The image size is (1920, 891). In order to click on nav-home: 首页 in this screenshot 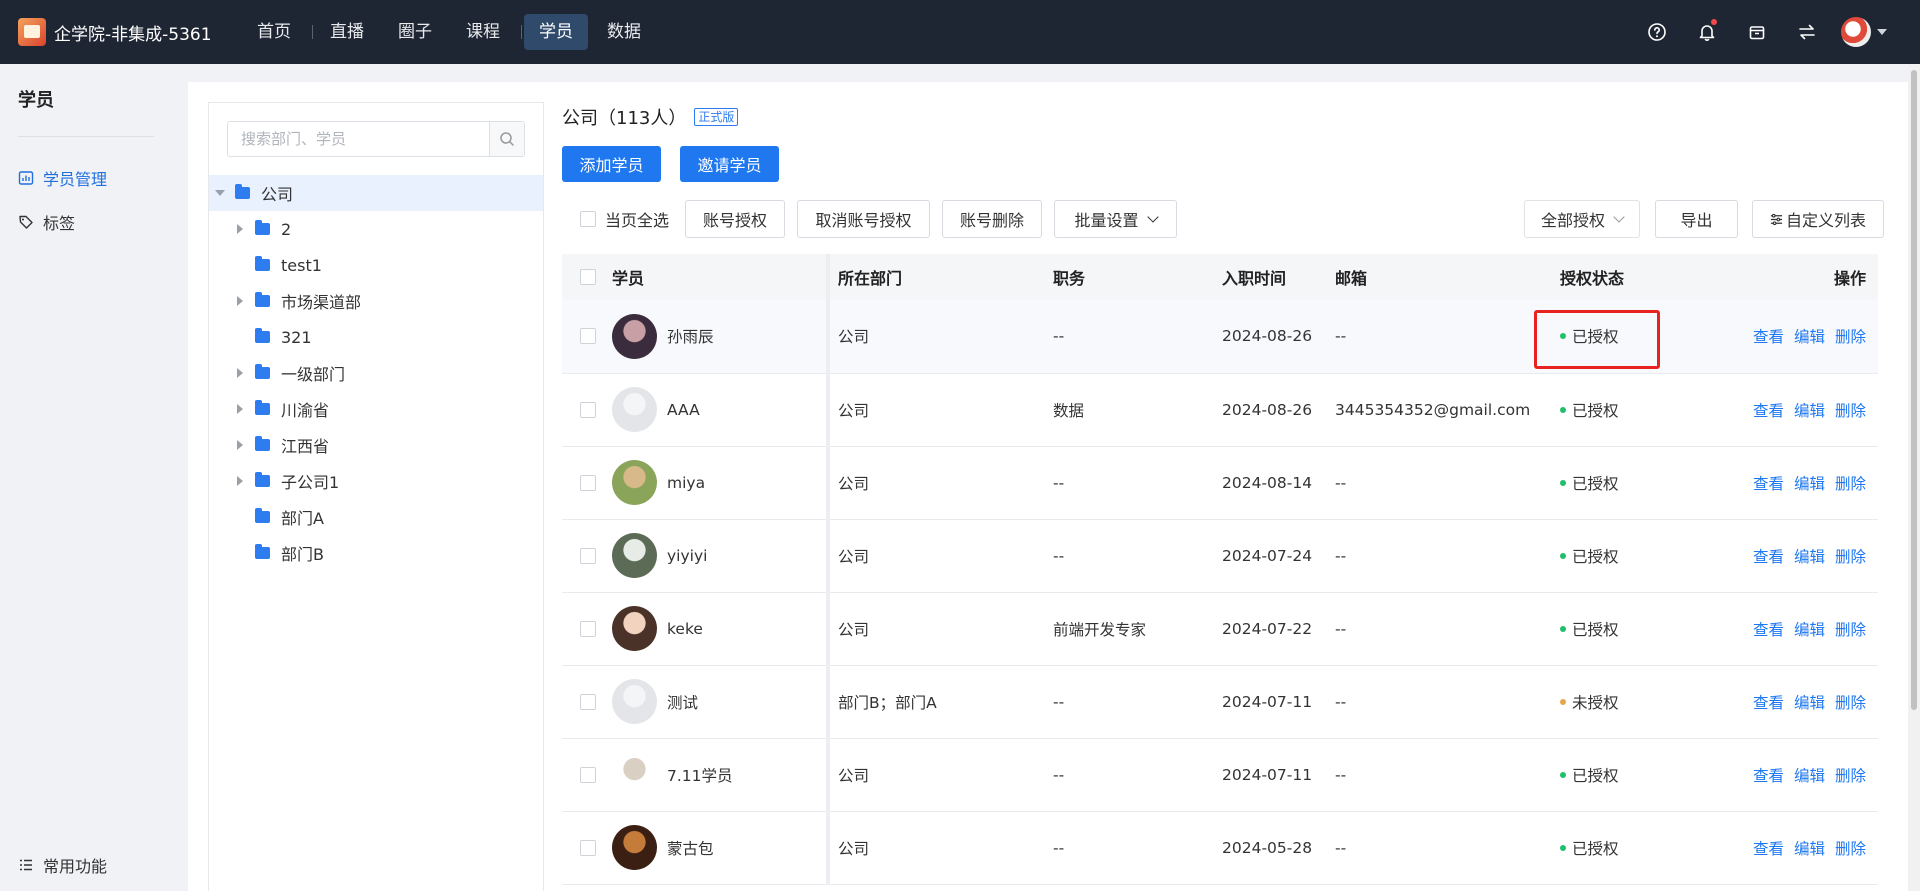, I will do `click(274, 32)`.